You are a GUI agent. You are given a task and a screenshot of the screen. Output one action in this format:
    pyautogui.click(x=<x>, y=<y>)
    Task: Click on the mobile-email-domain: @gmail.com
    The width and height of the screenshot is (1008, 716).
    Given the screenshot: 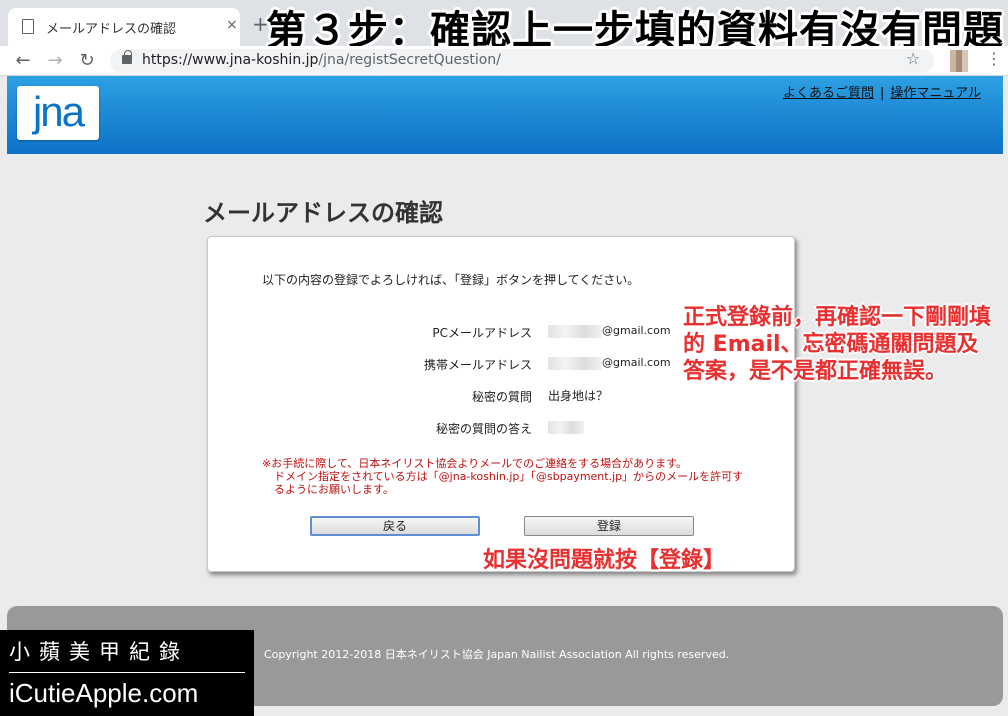 What is the action you would take?
    pyautogui.click(x=636, y=362)
    